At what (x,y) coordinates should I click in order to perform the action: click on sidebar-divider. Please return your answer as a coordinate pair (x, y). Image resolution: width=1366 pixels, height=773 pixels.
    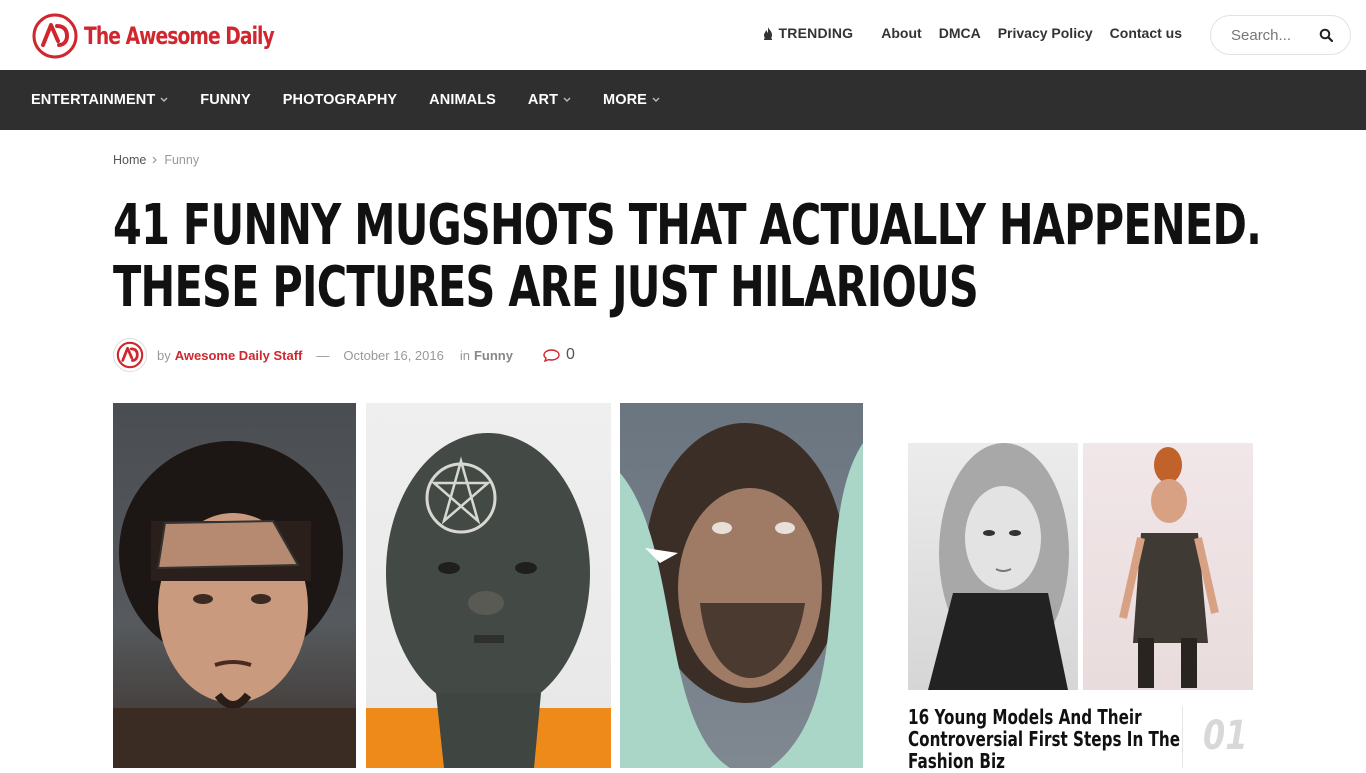
    Looking at the image, I should click on (1182, 737).